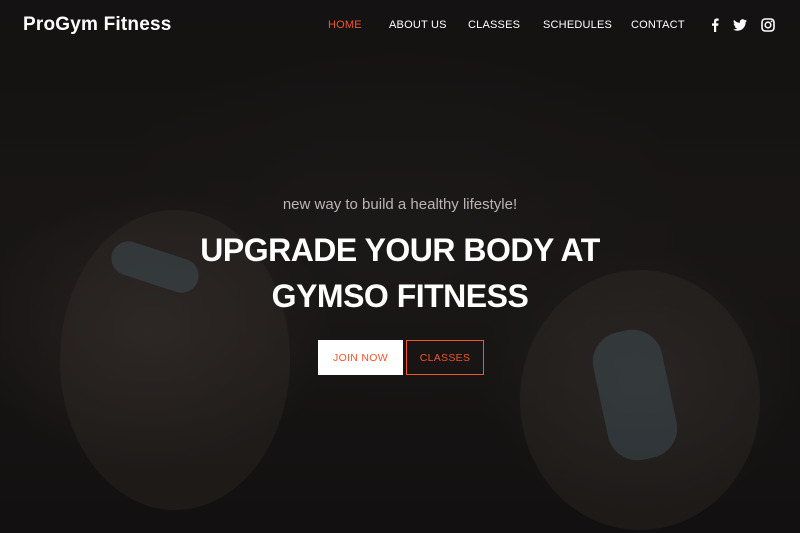  What do you see at coordinates (400, 296) in the screenshot?
I see `hero-headline-line-2: GYMSO FITNESS` at bounding box center [400, 296].